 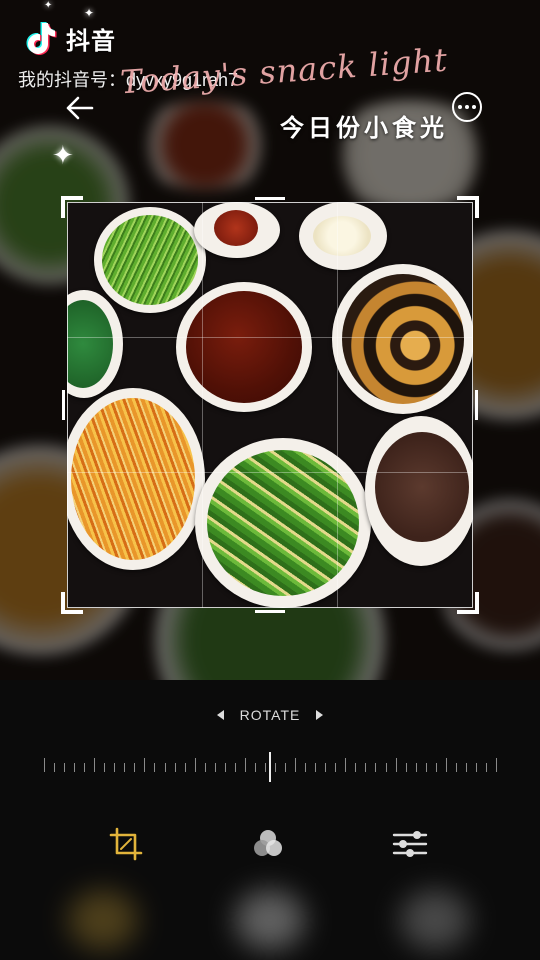 I want to click on app-name: 抖音, so click(x=91, y=41).